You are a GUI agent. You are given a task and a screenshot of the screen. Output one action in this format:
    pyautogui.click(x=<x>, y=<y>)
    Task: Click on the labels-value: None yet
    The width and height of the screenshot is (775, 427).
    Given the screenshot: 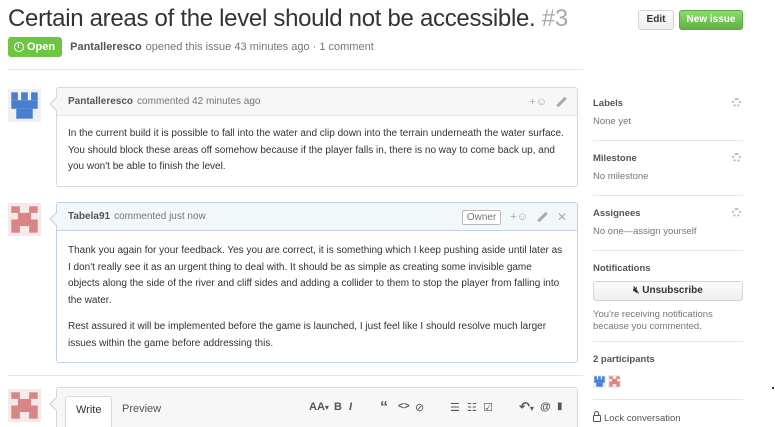 What is the action you would take?
    pyautogui.click(x=612, y=121)
    